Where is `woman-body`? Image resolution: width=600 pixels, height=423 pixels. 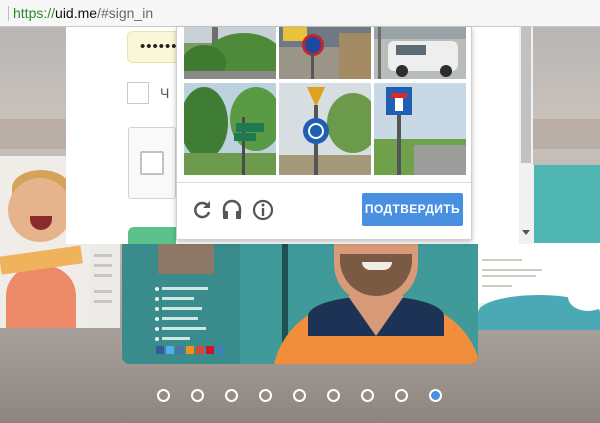
woman-body is located at coordinates (41, 297).